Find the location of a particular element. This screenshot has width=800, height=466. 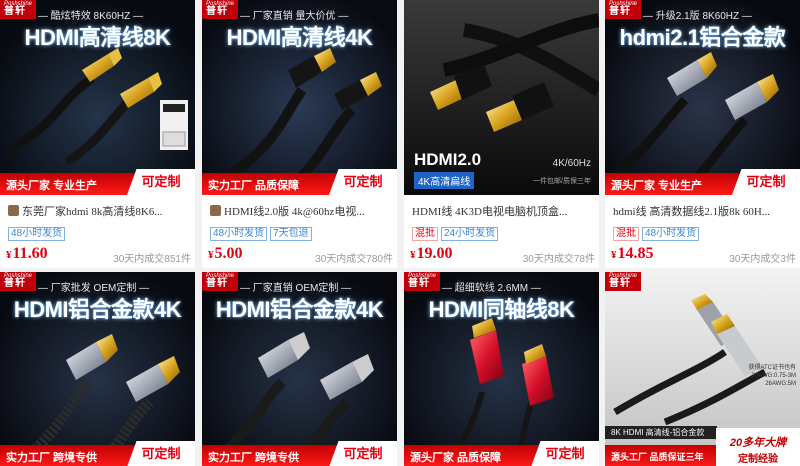

experience-badge: 20多年大牌 定制经验 is located at coordinates (758, 447).